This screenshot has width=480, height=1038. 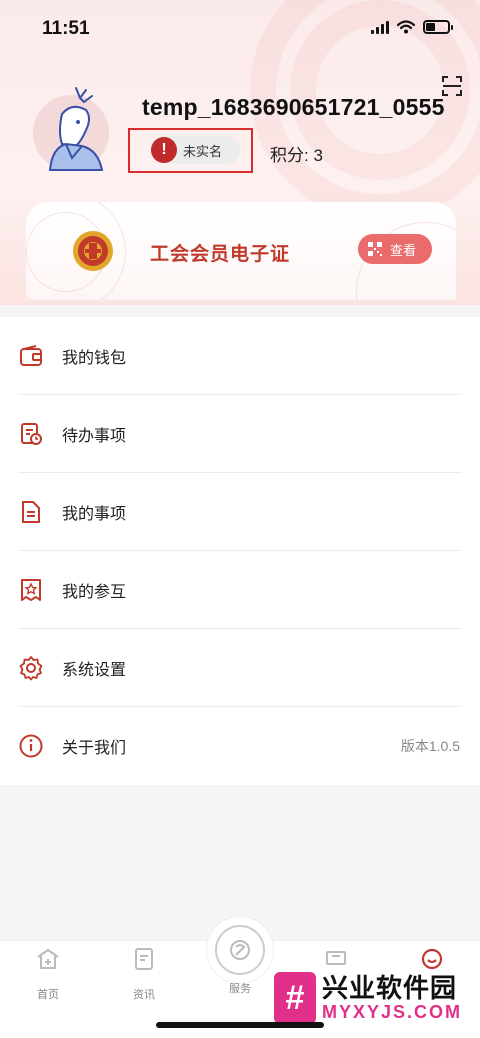 I want to click on avatar, so click(x=71, y=128).